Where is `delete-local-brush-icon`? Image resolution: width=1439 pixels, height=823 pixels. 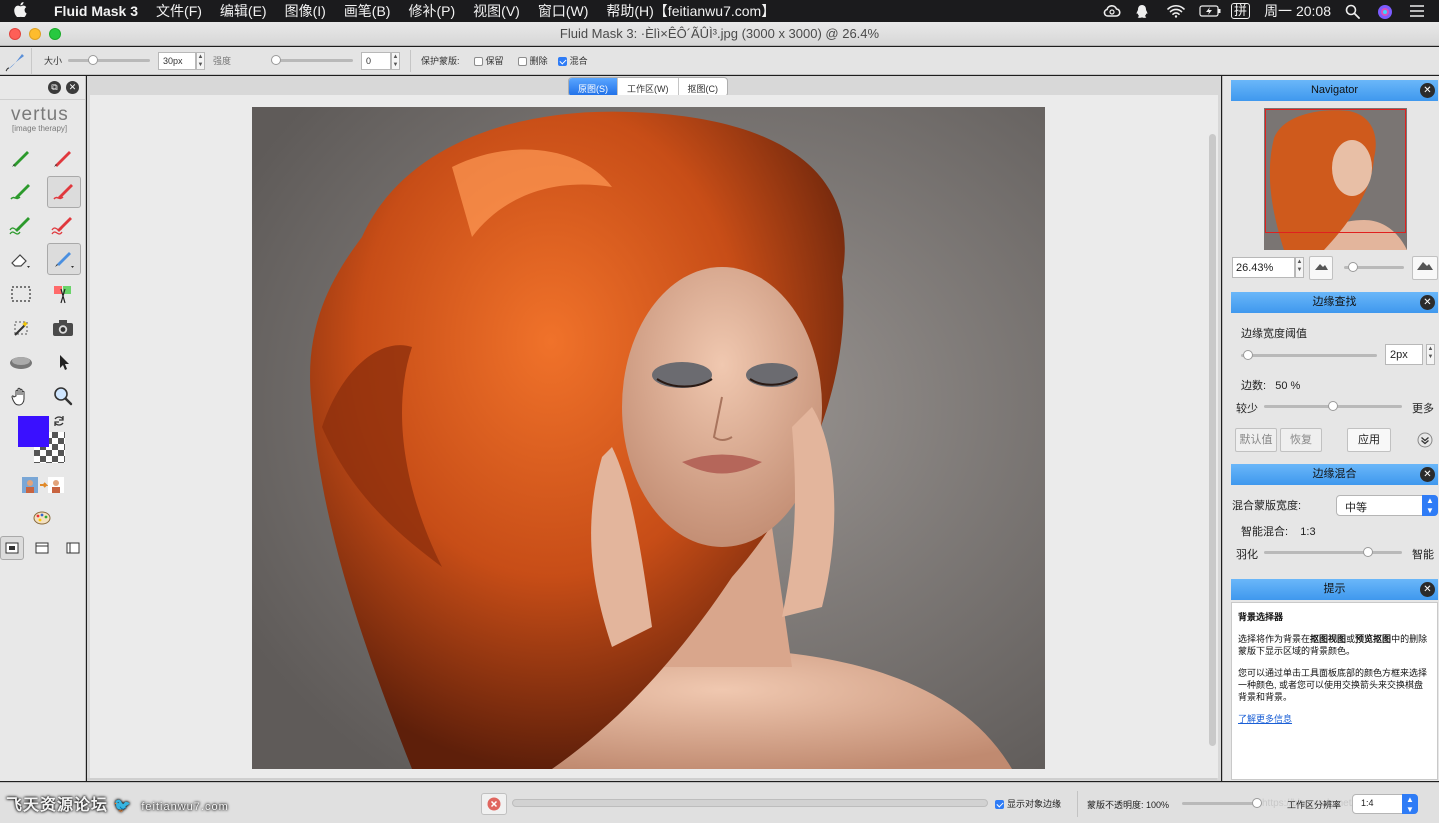 delete-local-brush-icon is located at coordinates (63, 158).